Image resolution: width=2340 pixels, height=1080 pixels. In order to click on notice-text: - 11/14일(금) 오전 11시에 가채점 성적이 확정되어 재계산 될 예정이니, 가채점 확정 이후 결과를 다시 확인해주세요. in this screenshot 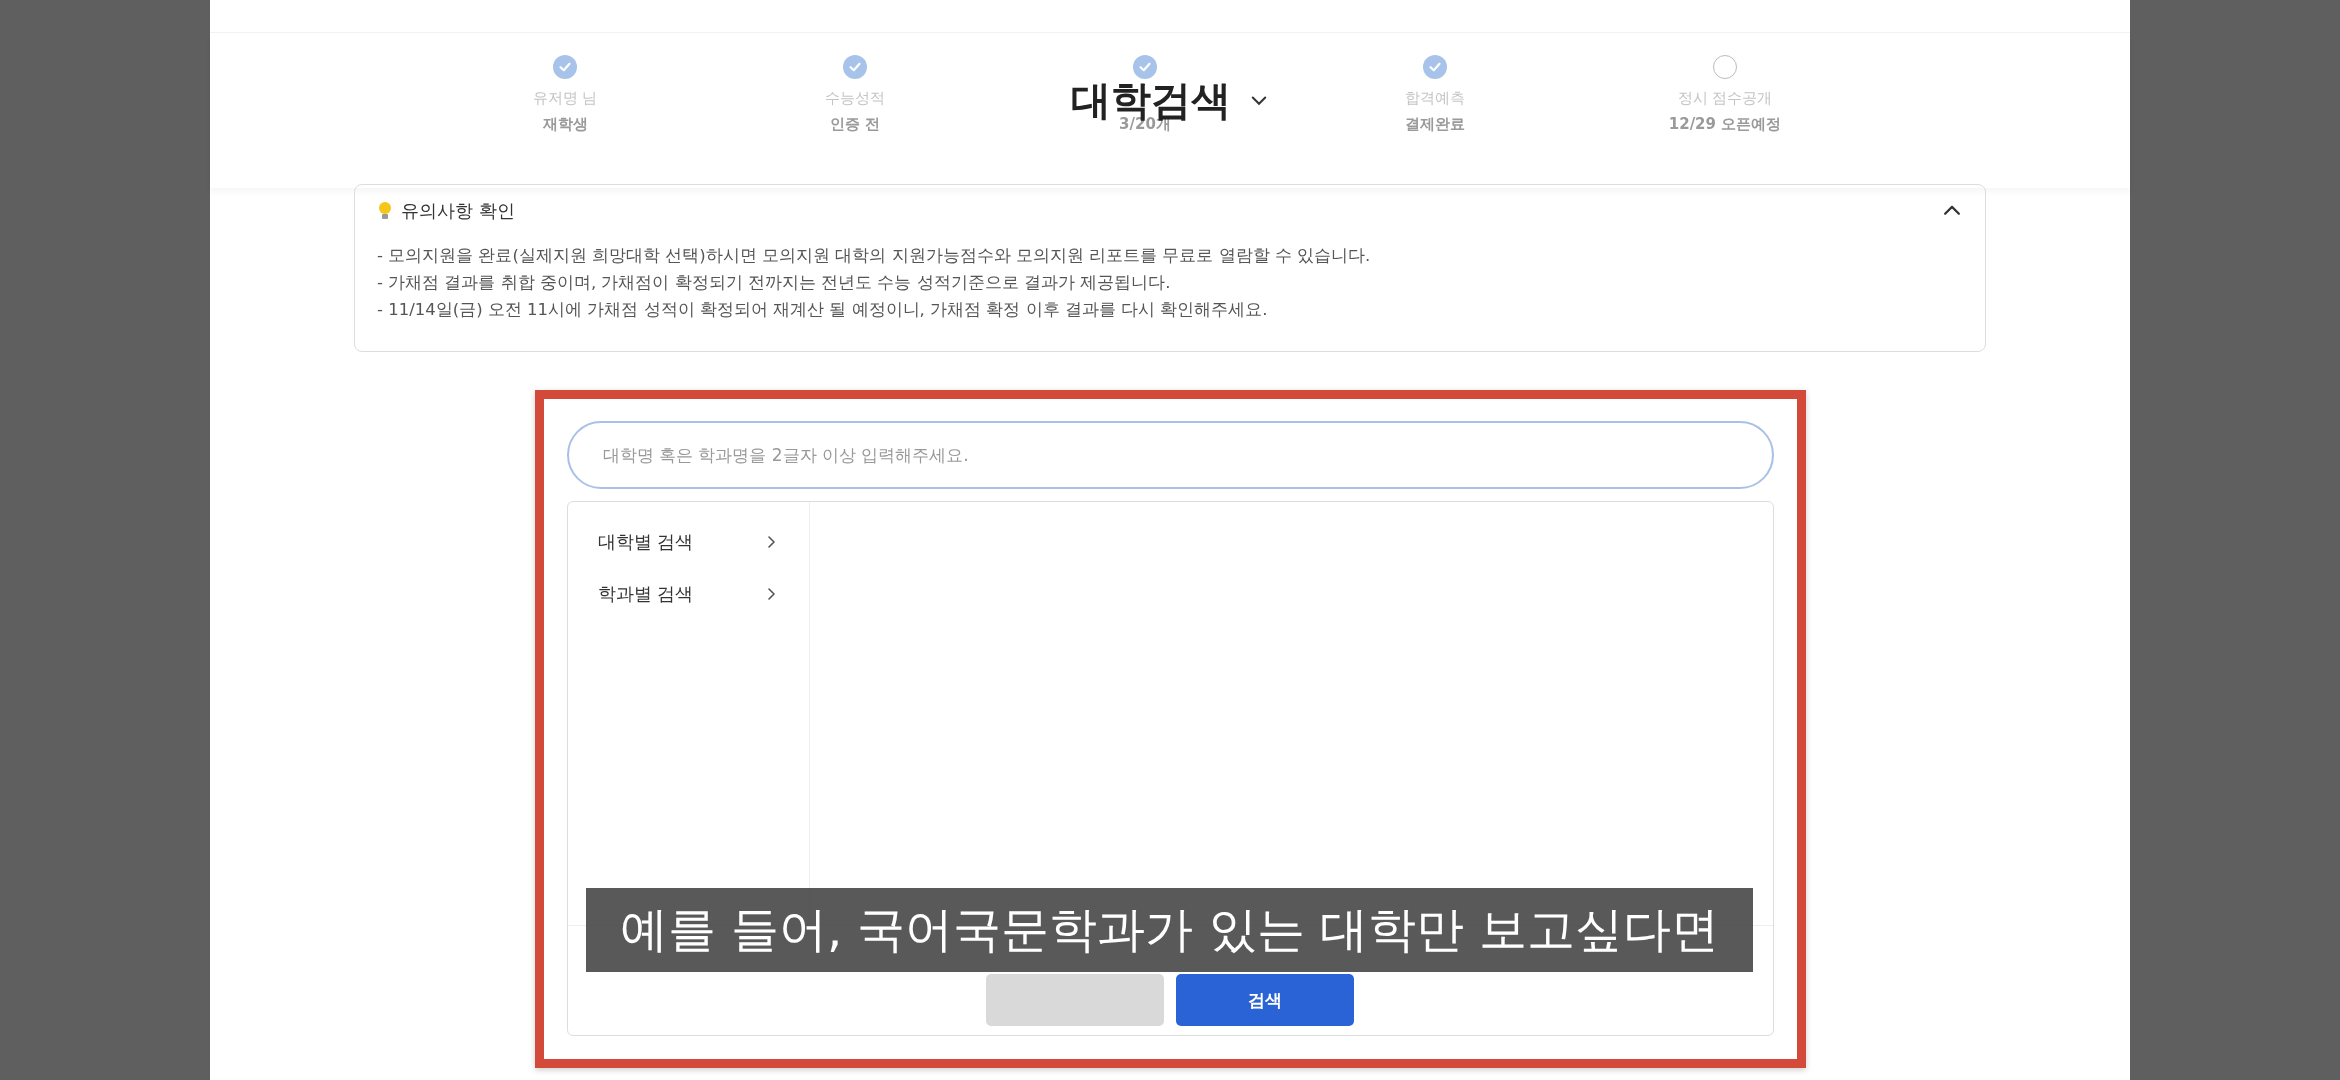, I will do `click(823, 310)`.